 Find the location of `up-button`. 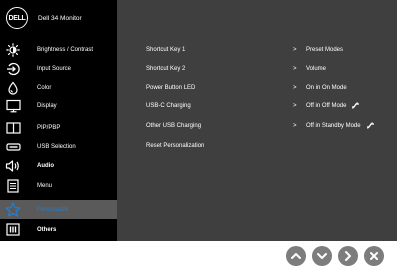

up-button is located at coordinates (296, 256).